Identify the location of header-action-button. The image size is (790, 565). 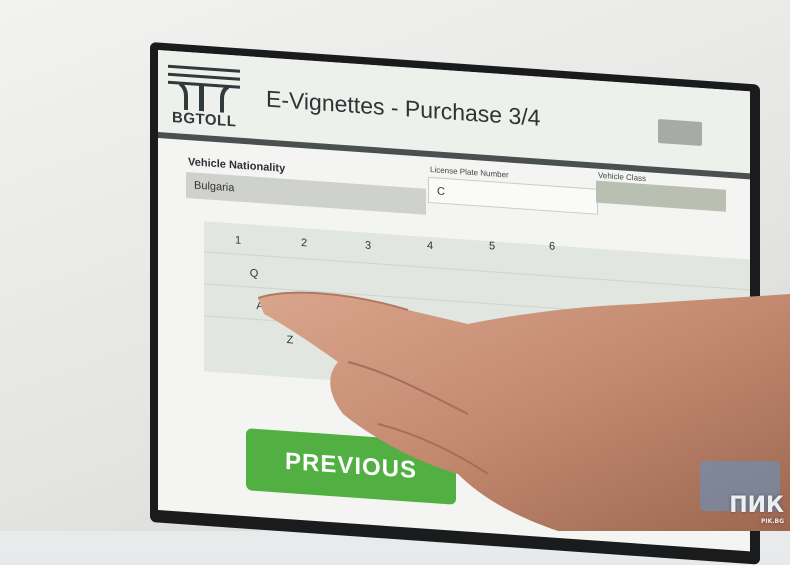
(680, 132).